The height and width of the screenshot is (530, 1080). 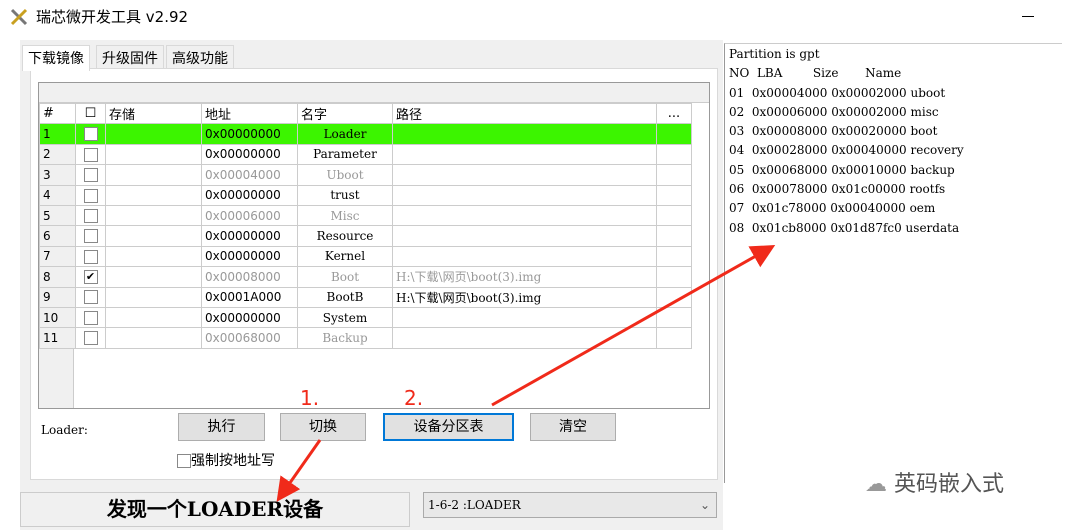 What do you see at coordinates (935, 484) in the screenshot?
I see `watermark: ☁ 英码嵌入式` at bounding box center [935, 484].